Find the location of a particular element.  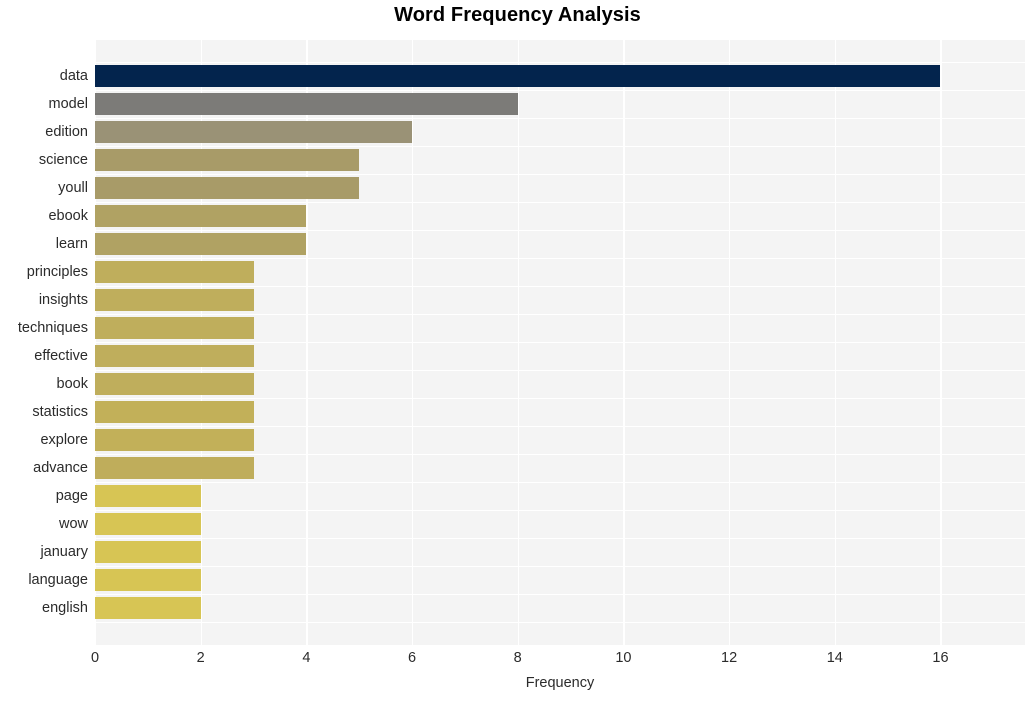

y-axis-label: model is located at coordinates (68, 103).